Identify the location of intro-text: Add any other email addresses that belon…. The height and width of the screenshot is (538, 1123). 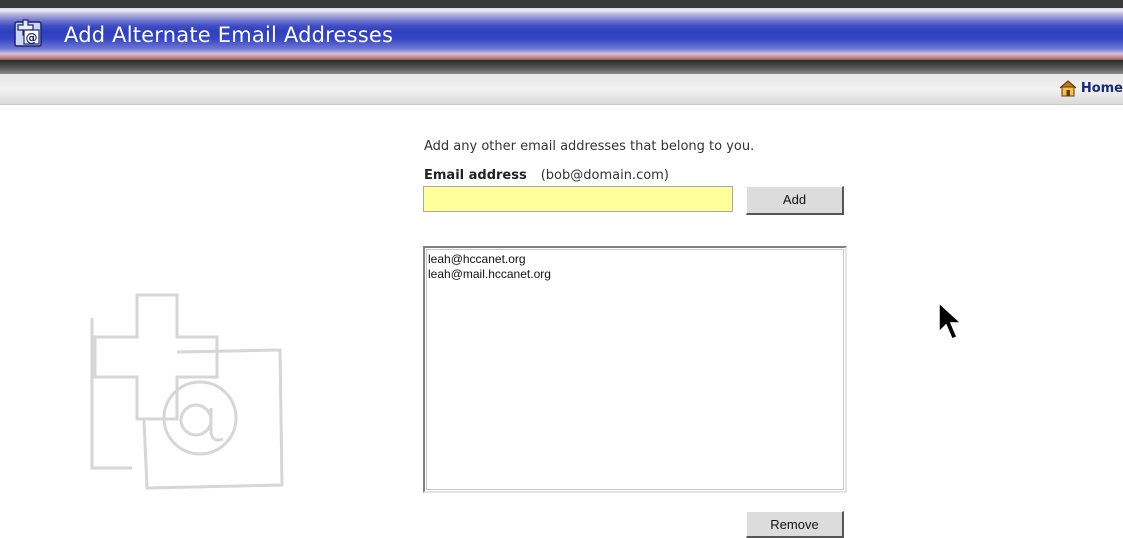
(589, 146).